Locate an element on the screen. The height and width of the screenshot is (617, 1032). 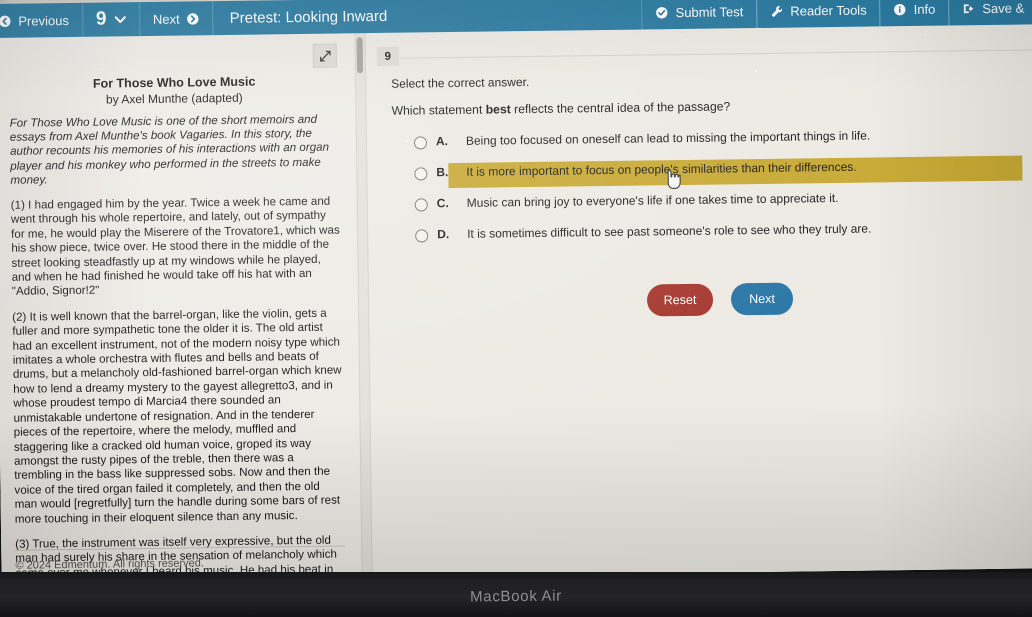
previous-label: Previous is located at coordinates (43, 20).